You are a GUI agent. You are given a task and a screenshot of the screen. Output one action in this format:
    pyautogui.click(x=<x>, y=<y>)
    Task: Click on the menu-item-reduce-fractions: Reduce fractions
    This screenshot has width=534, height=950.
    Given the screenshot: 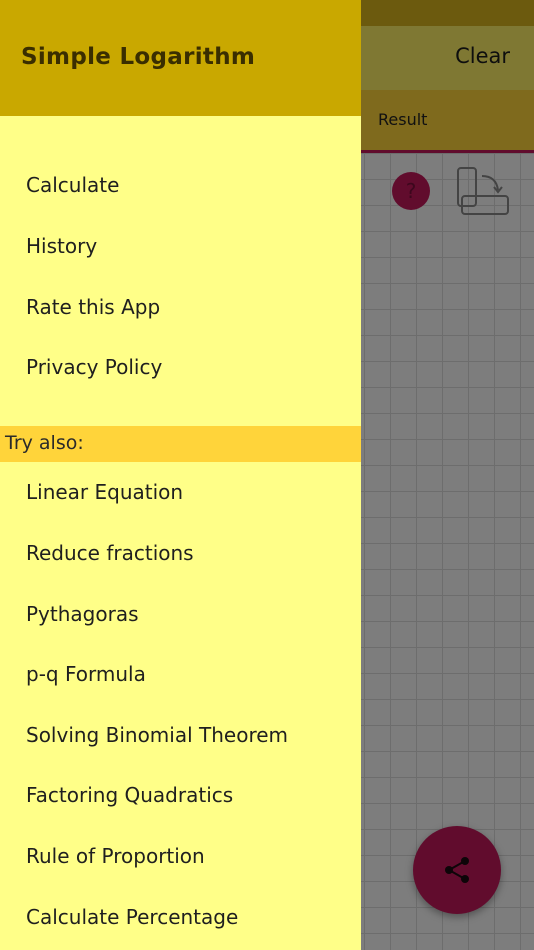 What is the action you would take?
    pyautogui.click(x=110, y=553)
    